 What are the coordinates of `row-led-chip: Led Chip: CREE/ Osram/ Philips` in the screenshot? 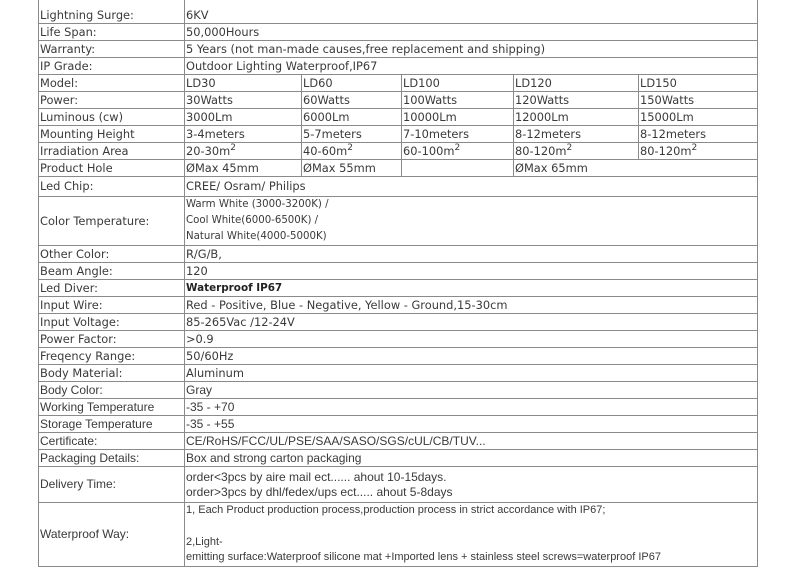 It's located at (398, 186).